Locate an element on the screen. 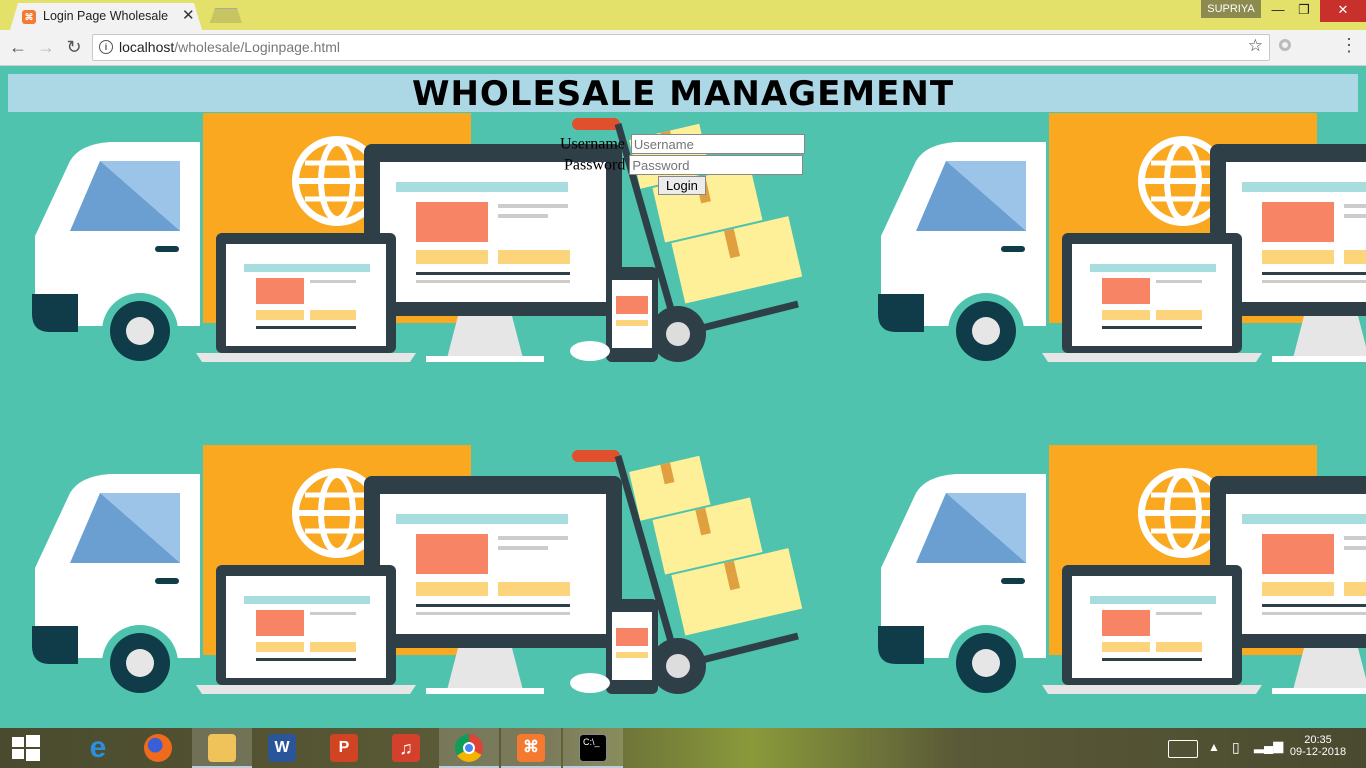  page-title: WHOLESALE MANAGEMENT is located at coordinates (683, 94).